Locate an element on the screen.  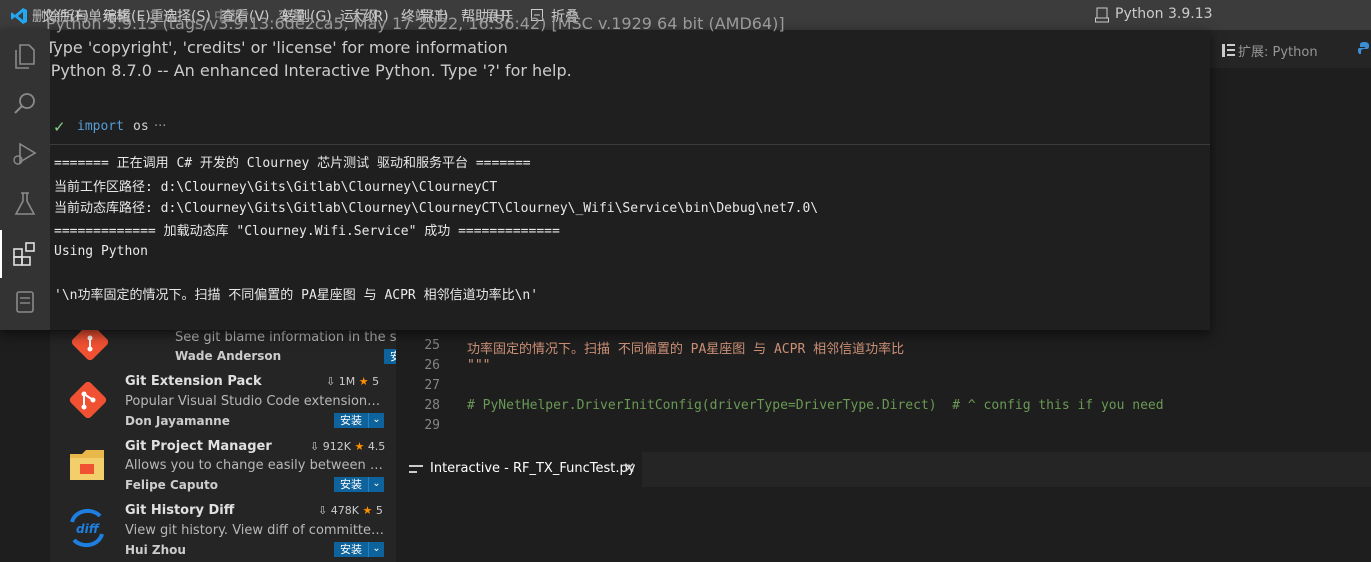
svg-text: diff is located at coordinates (88, 529).